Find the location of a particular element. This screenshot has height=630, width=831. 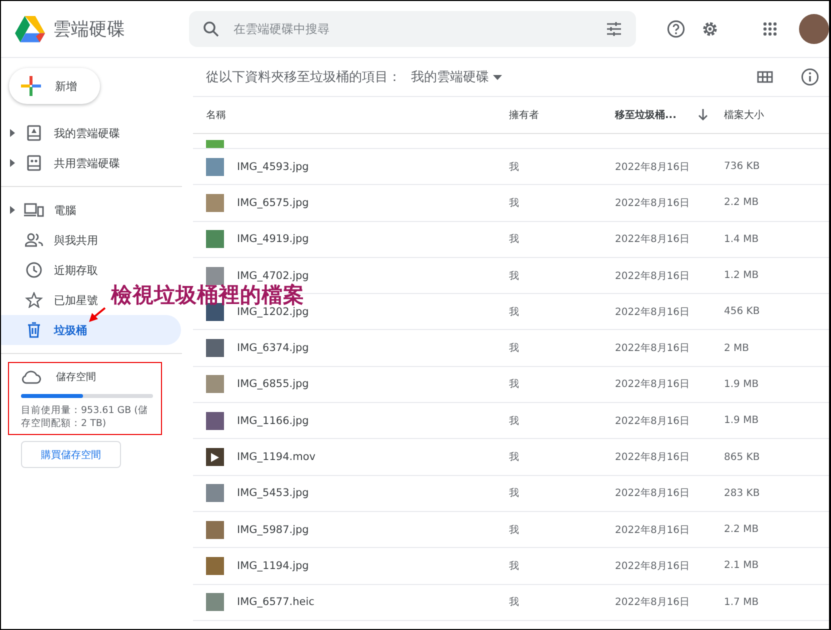

buy-storage-button: 購買儲存空間 is located at coordinates (71, 454).